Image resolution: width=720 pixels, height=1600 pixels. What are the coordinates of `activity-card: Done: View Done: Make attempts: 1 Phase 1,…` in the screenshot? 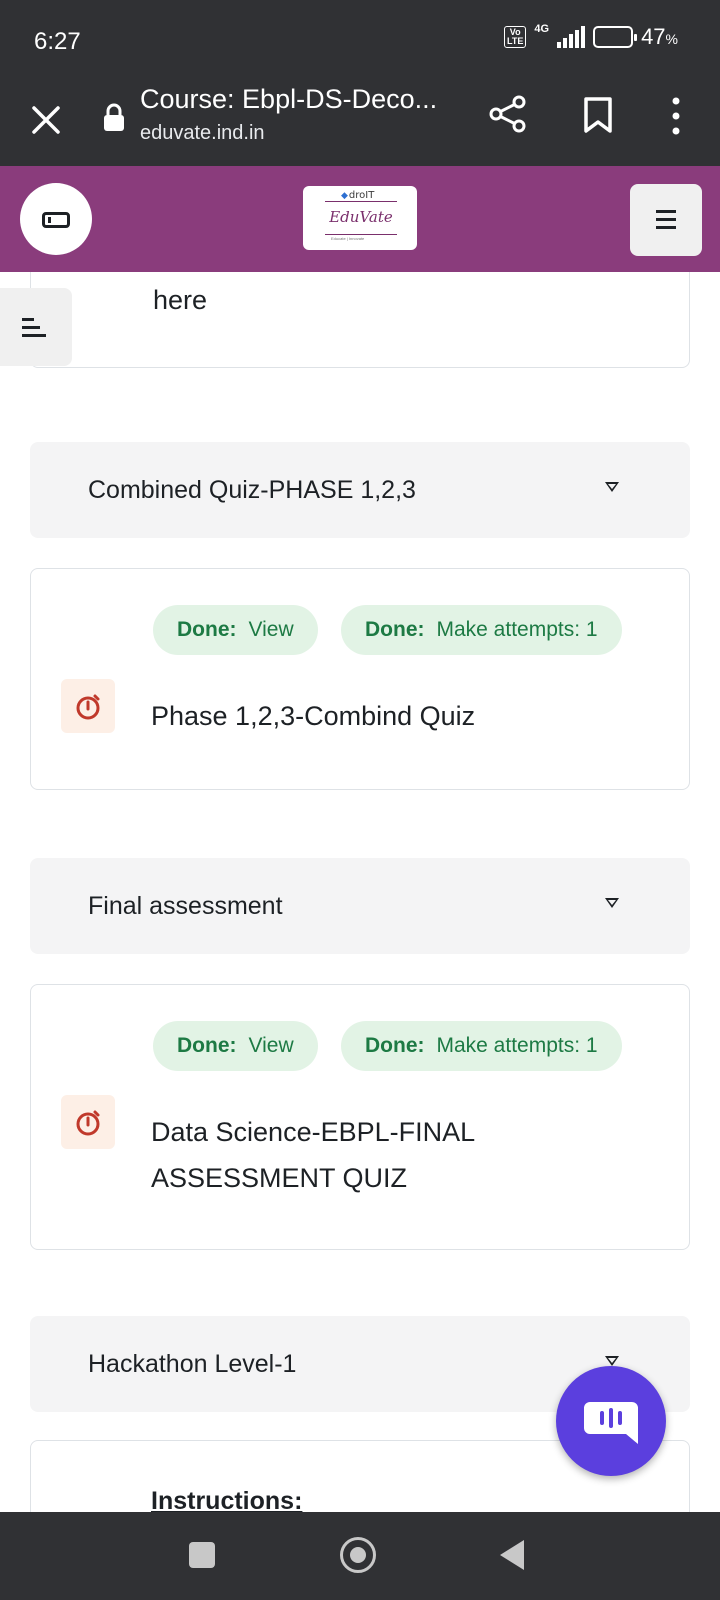 It's located at (360, 679).